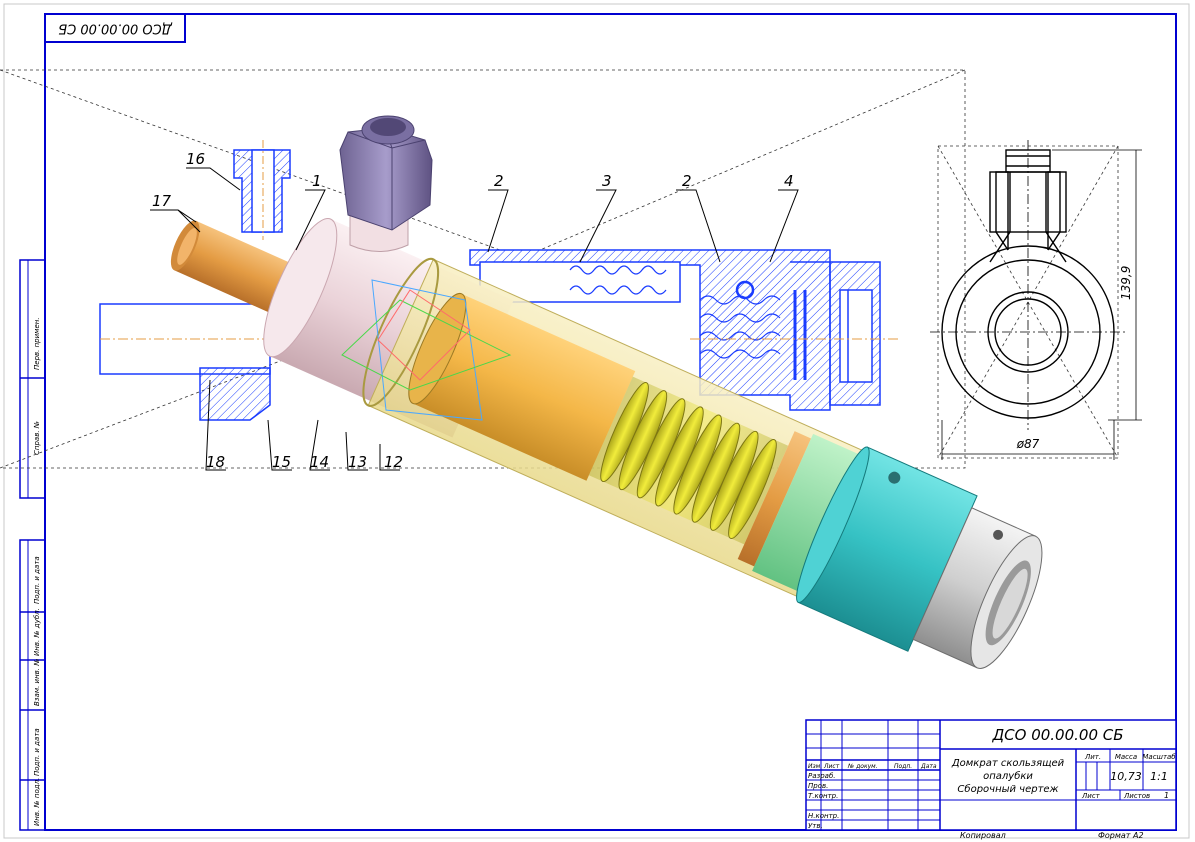 The width and height of the screenshot is (1195, 842). What do you see at coordinates (37, 682) in the screenshot?
I see `side-label-vzam: Взам. инв. №` at bounding box center [37, 682].